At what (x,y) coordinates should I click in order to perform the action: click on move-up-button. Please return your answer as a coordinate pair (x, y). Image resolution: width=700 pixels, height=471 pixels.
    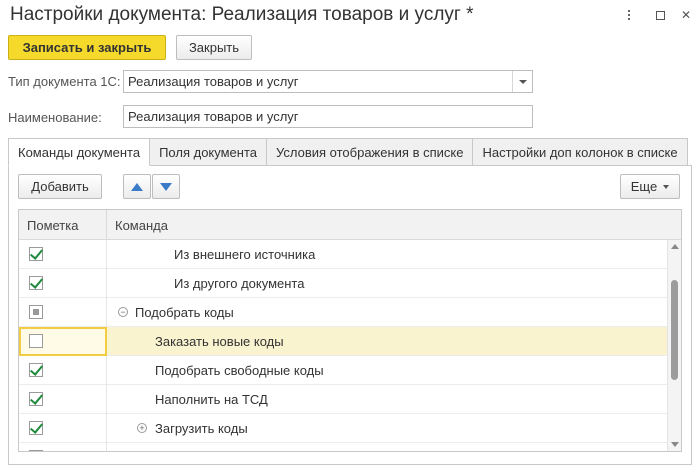
    Looking at the image, I should click on (137, 186).